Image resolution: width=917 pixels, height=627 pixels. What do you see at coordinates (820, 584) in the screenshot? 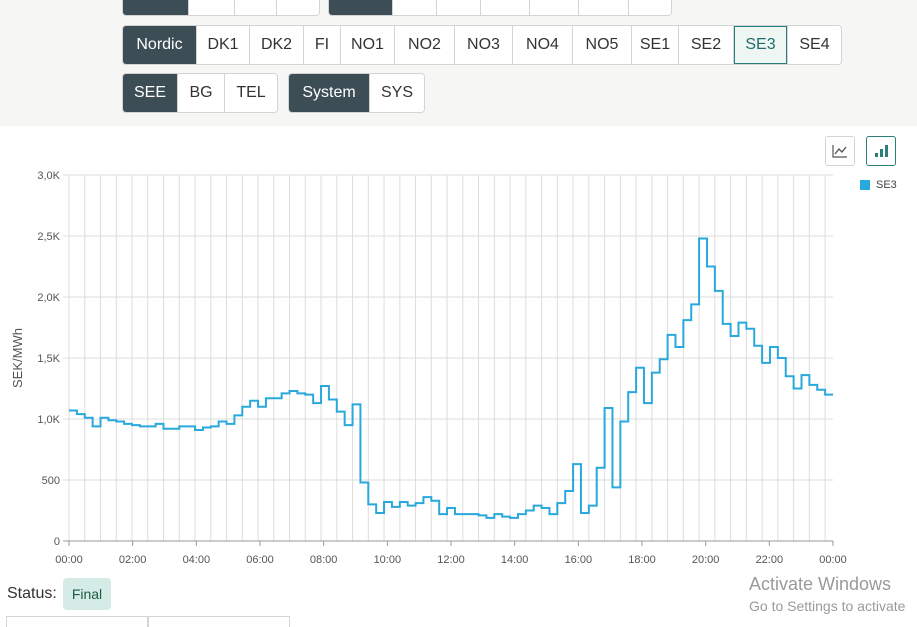
I see `watermark-line1: Activate Windows` at bounding box center [820, 584].